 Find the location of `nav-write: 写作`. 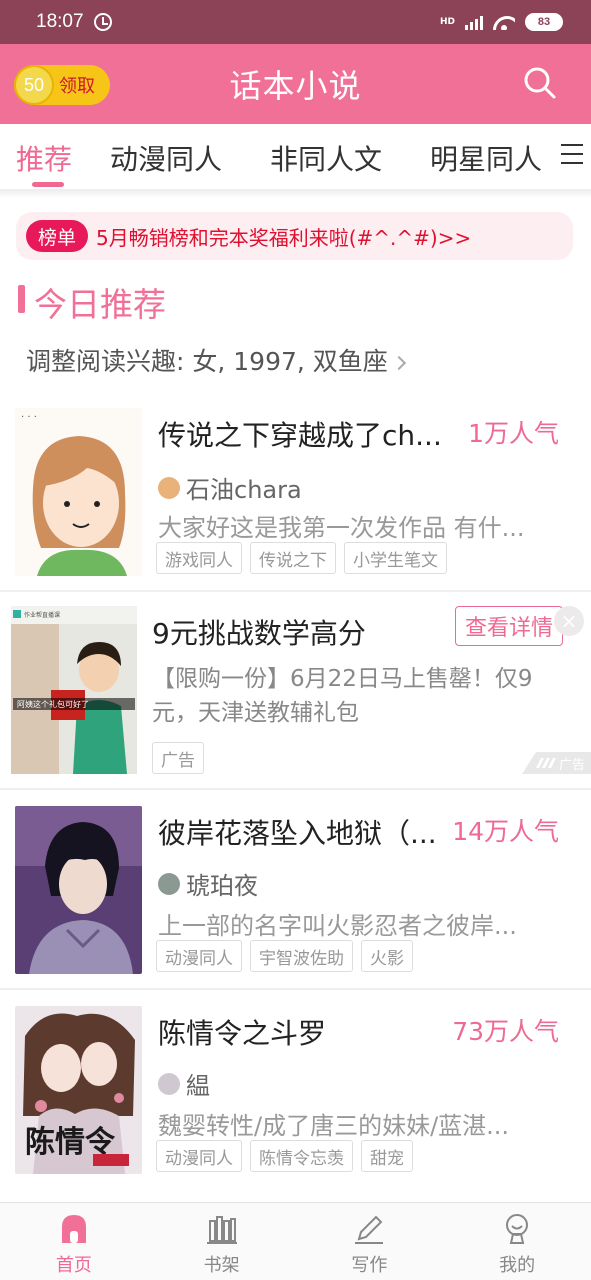

nav-write: 写作 is located at coordinates (370, 1241).